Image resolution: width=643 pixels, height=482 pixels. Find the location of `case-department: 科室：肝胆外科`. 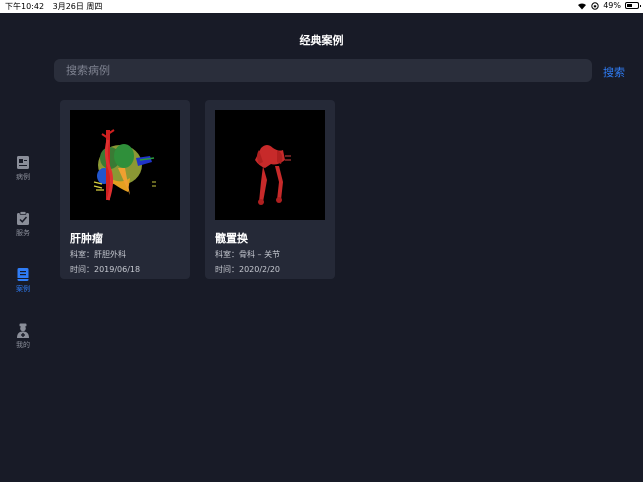

case-department: 科室：肝胆外科 is located at coordinates (98, 254).